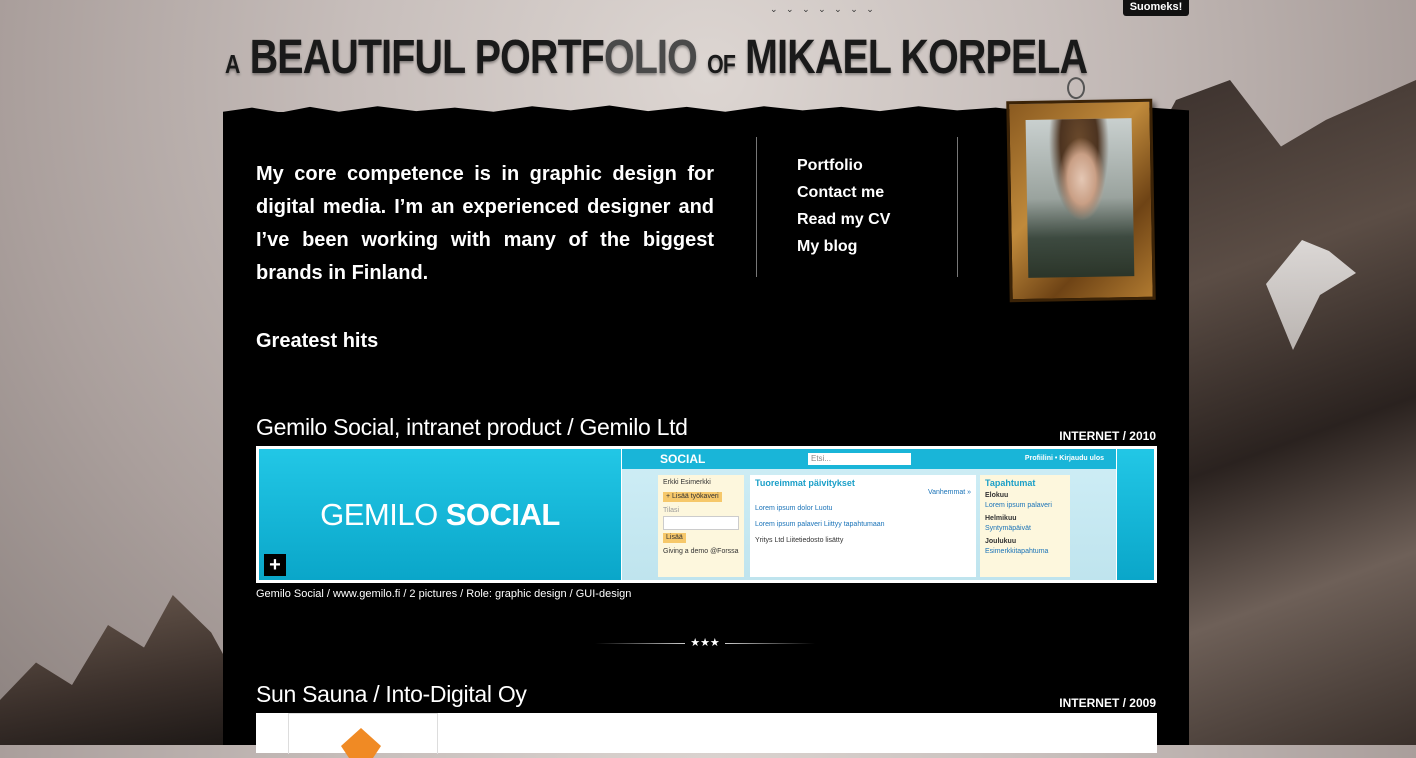 The image size is (1416, 758). Describe the element at coordinates (1080, 198) in the screenshot. I see `portrait-photo` at that location.